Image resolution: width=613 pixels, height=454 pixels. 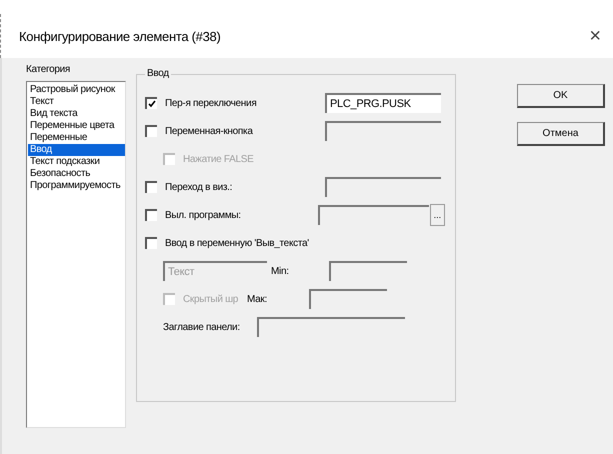 What do you see at coordinates (119, 36) in the screenshot?
I see `window-title: Конфигурирование элемента (#38)` at bounding box center [119, 36].